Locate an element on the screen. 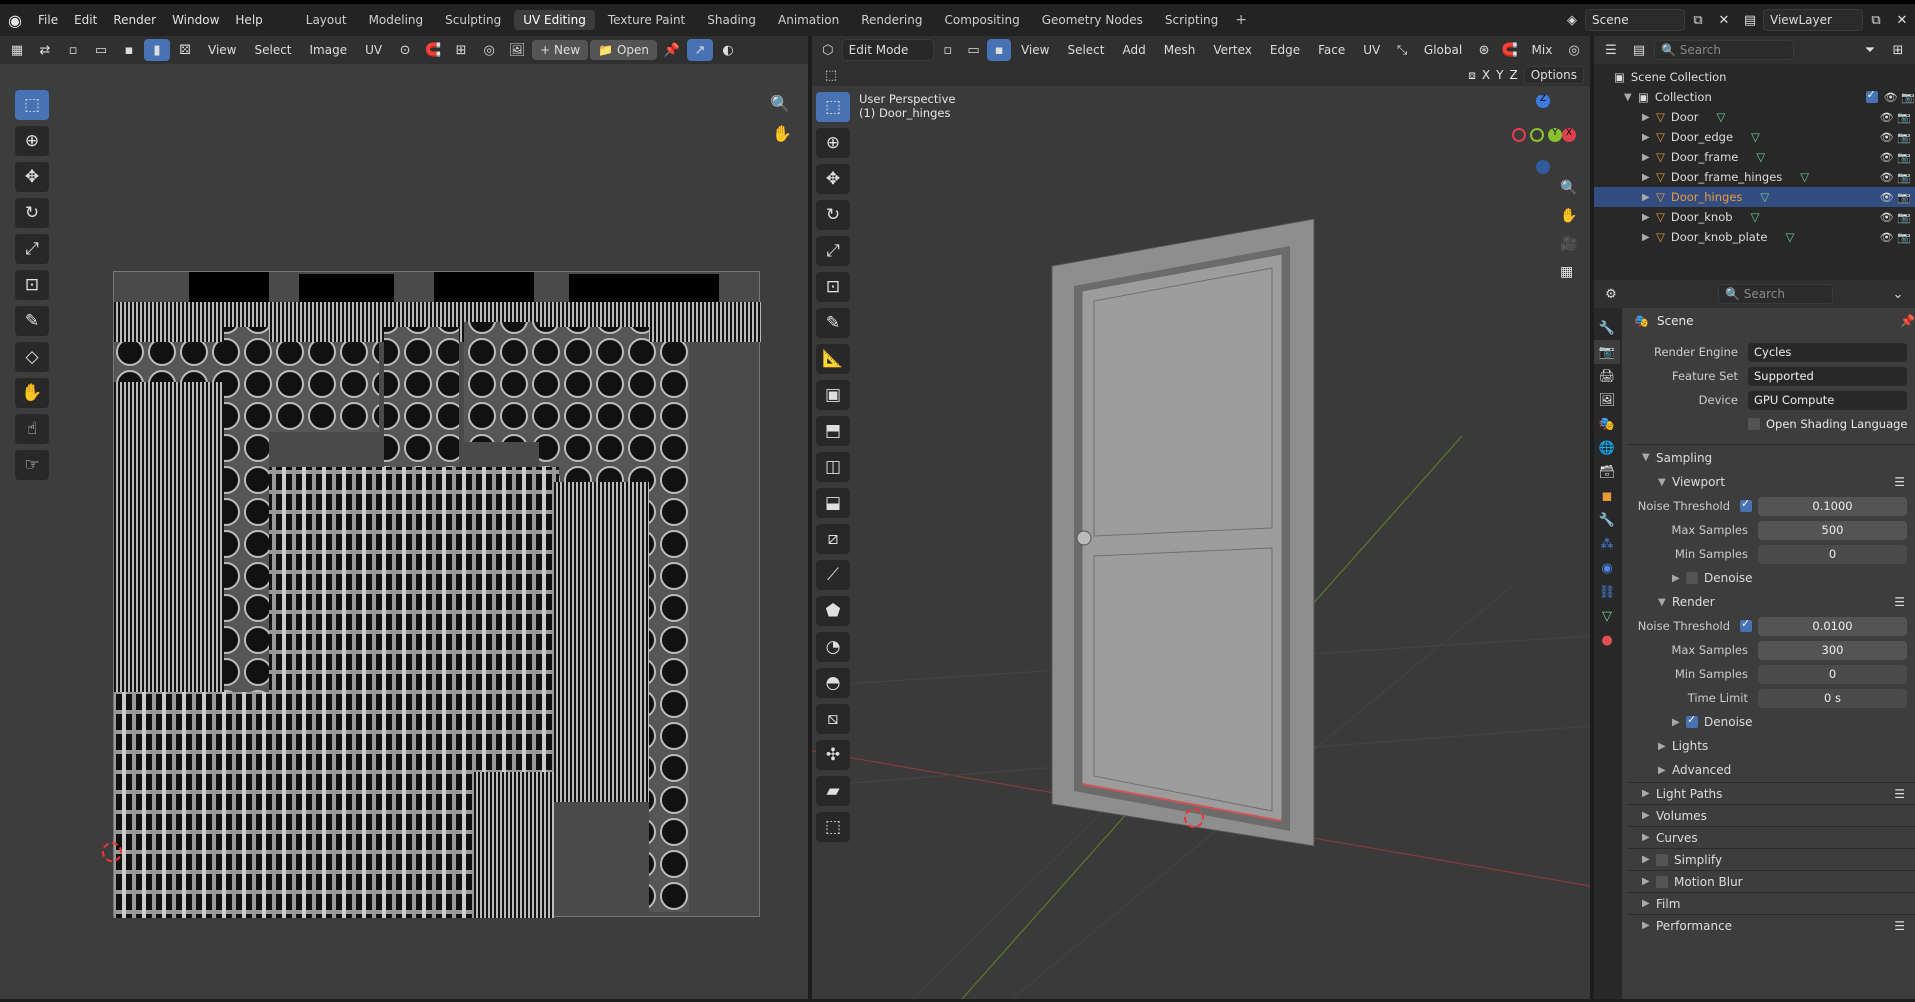 Image resolution: width=1915 pixels, height=1002 pixels. outliner-item: ▶ ▽ Door_knob ▽ 👁 📷 is located at coordinates (1754, 217).